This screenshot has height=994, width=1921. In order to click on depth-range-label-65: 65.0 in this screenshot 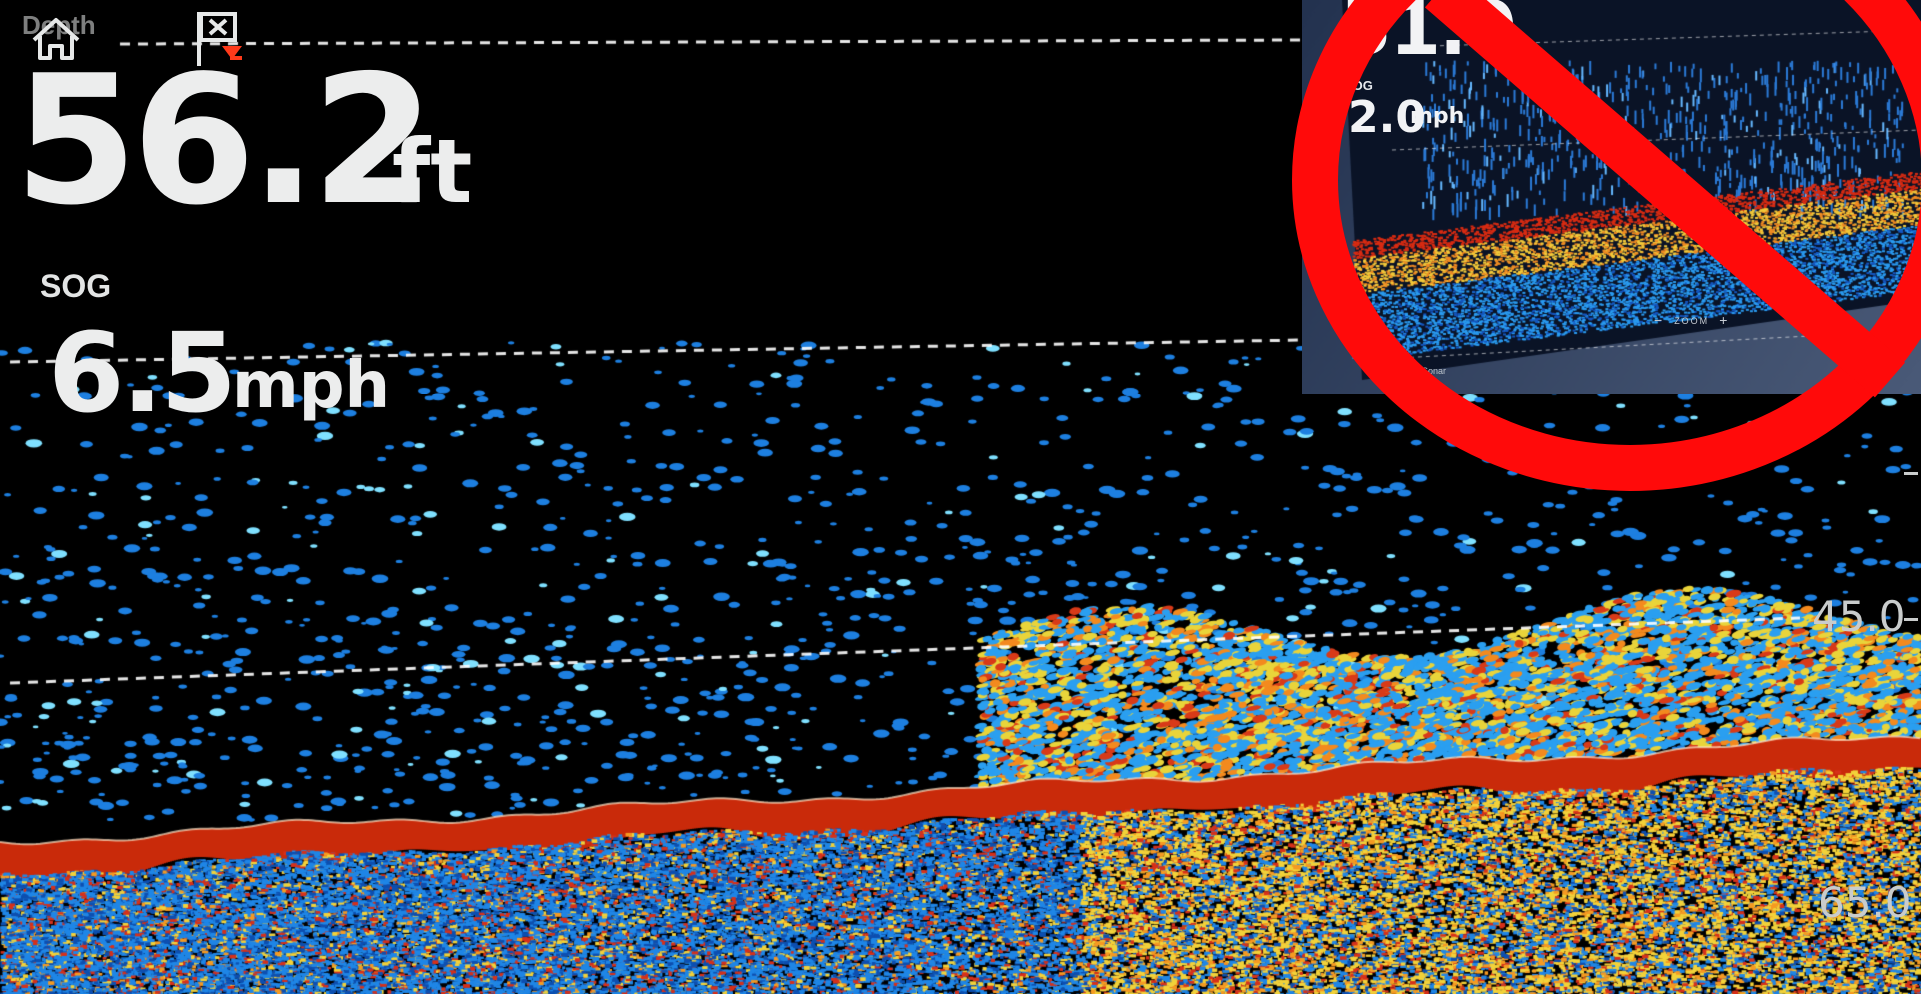, I will do `click(1865, 902)`.